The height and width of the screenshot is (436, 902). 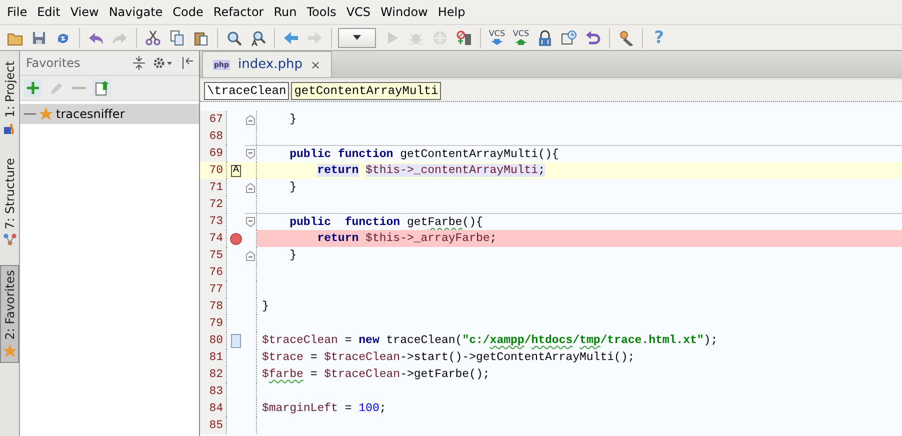 What do you see at coordinates (366, 91) in the screenshot?
I see `breadcrumb: getContentArrayMulti` at bounding box center [366, 91].